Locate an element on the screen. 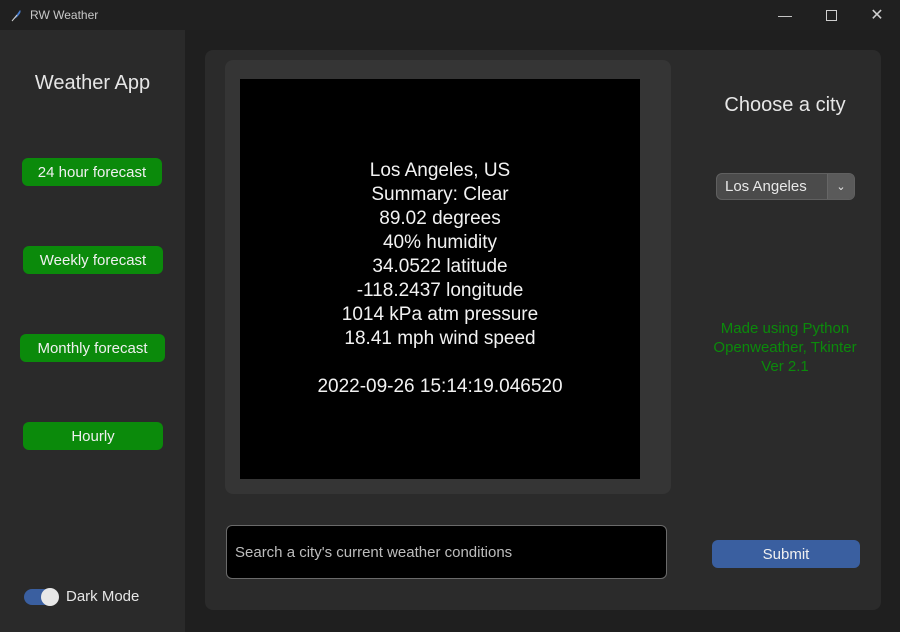 The height and width of the screenshot is (632, 900). minimize-button: — is located at coordinates (785, 15).